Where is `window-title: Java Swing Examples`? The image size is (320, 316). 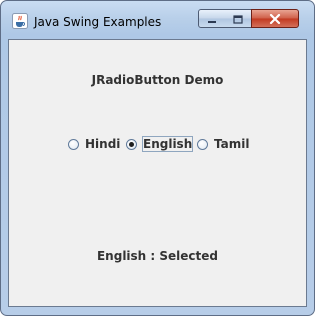 window-title: Java Swing Examples is located at coordinates (98, 22).